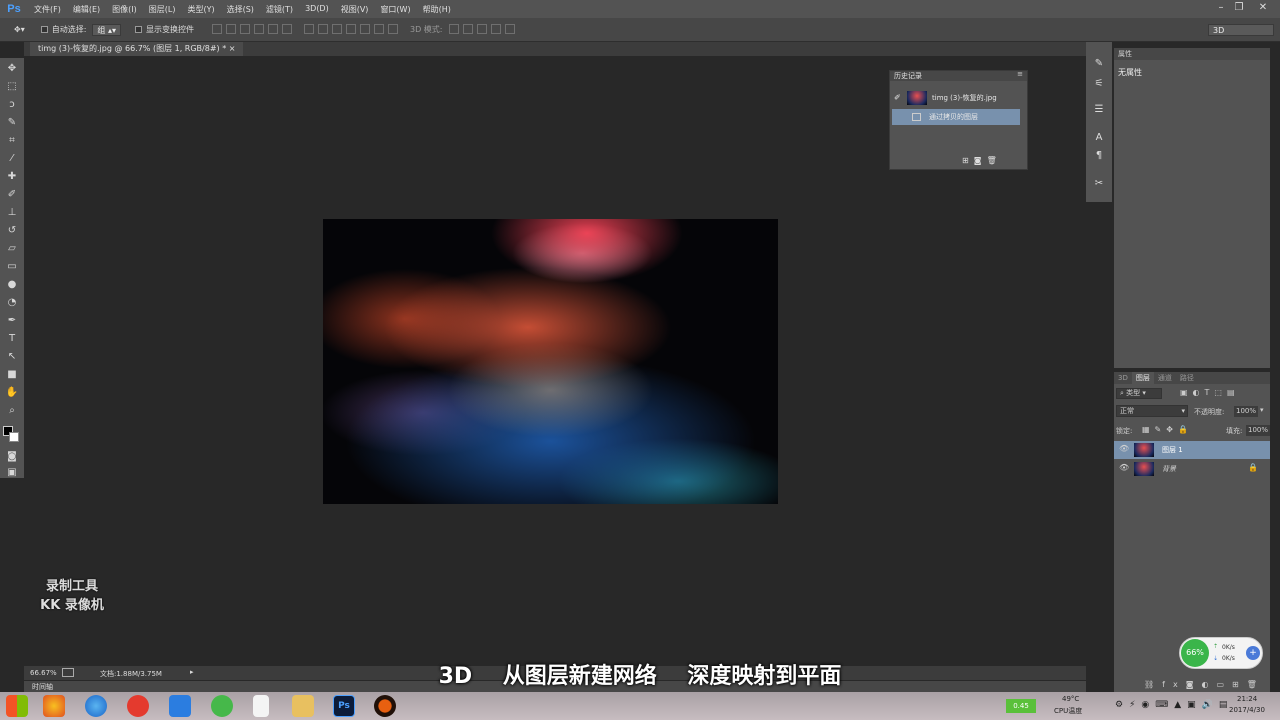  I want to click on quick-select-tool-icon: ✎, so click(12, 123).